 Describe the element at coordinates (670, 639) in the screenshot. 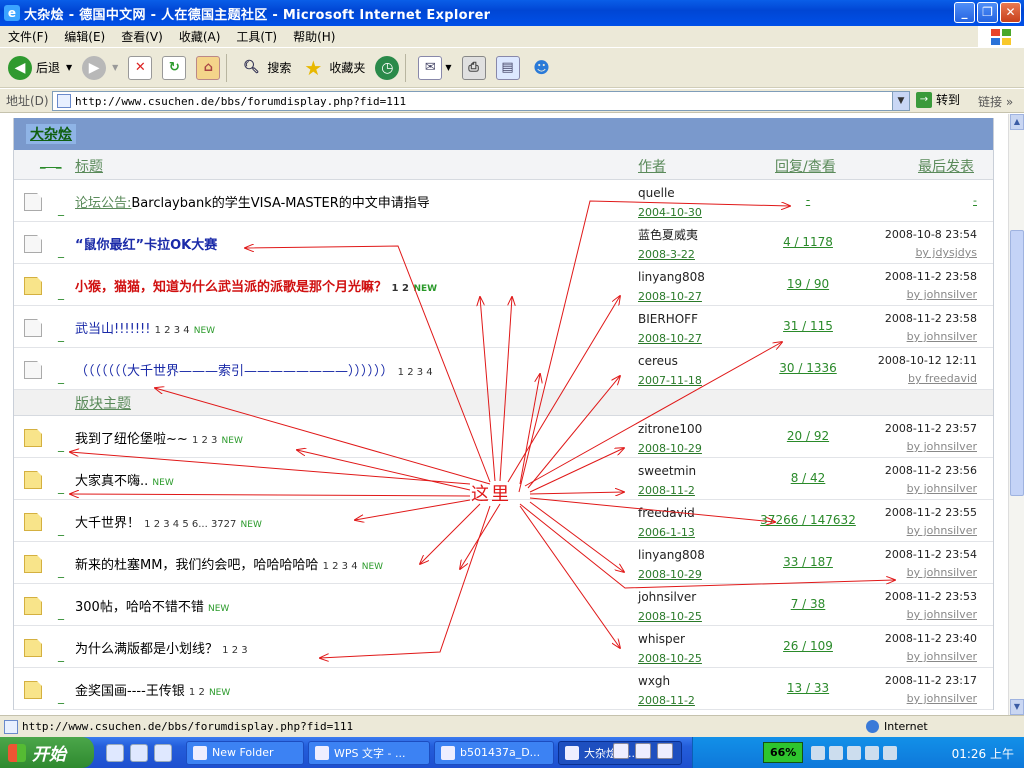

I see `author-name: whisper` at that location.